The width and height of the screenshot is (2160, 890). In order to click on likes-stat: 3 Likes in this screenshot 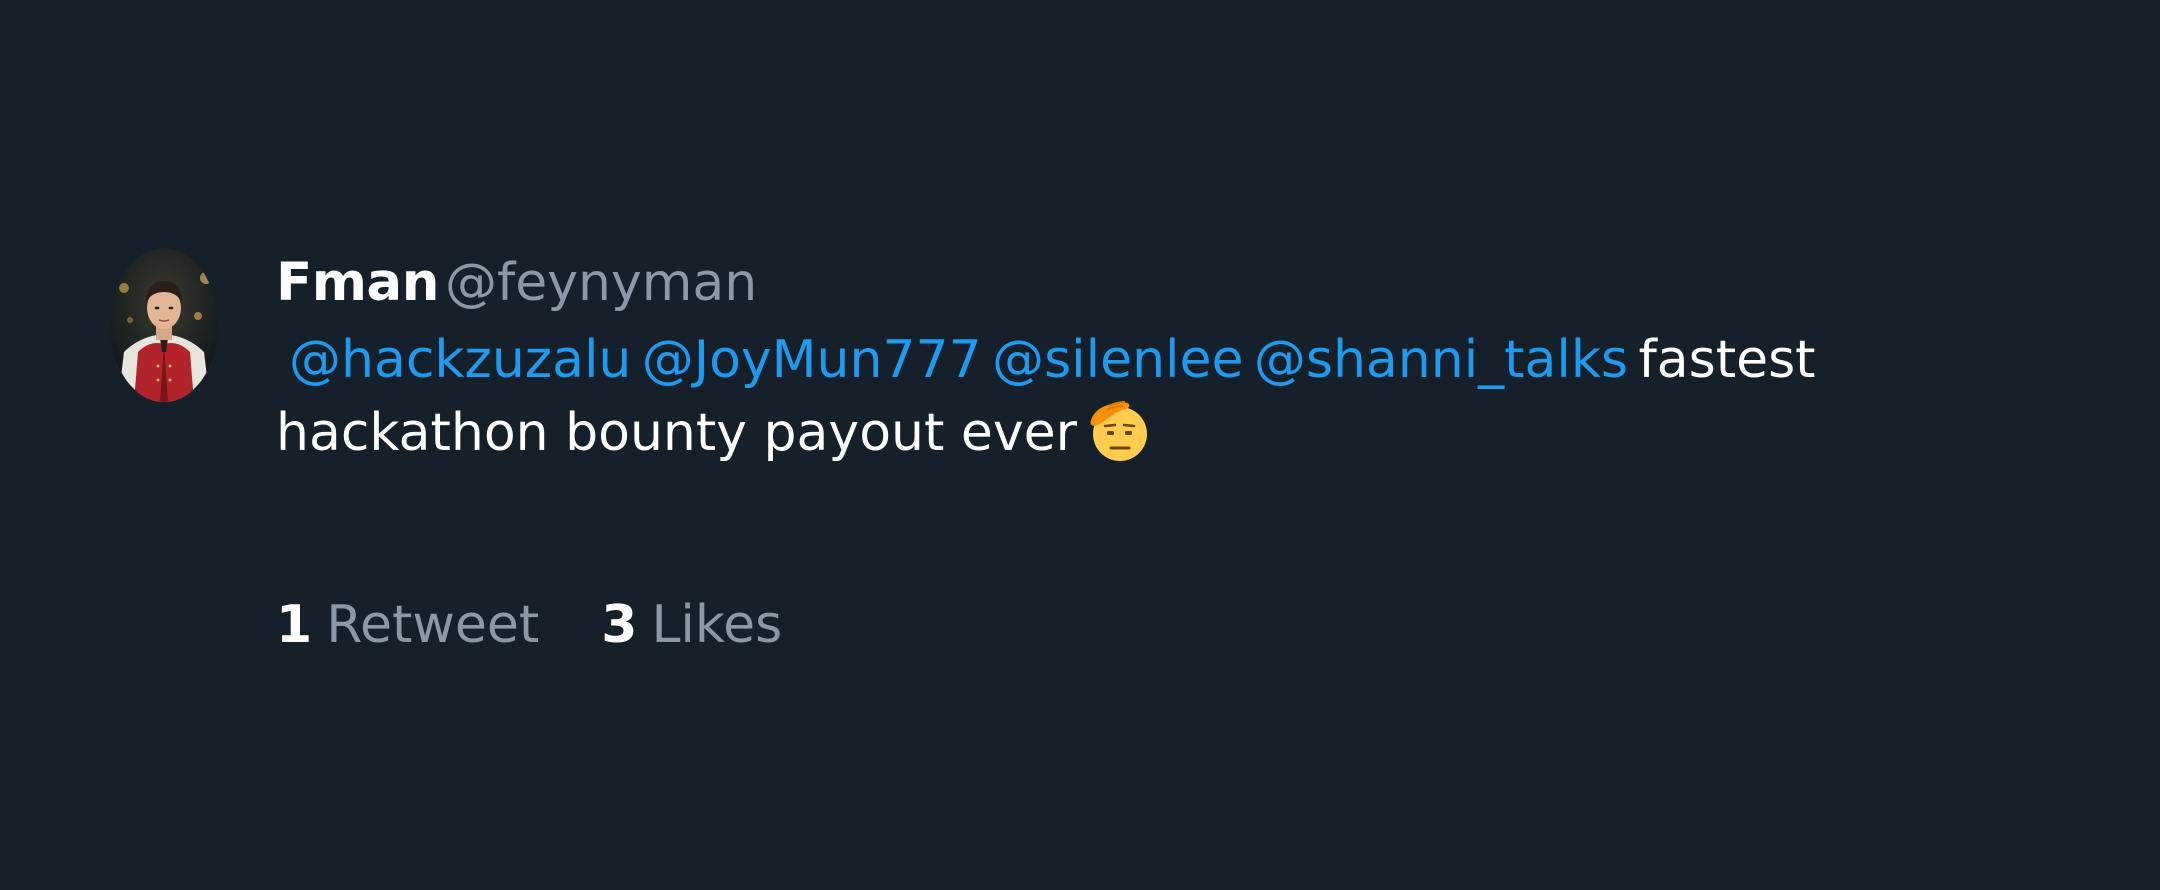, I will do `click(691, 625)`.